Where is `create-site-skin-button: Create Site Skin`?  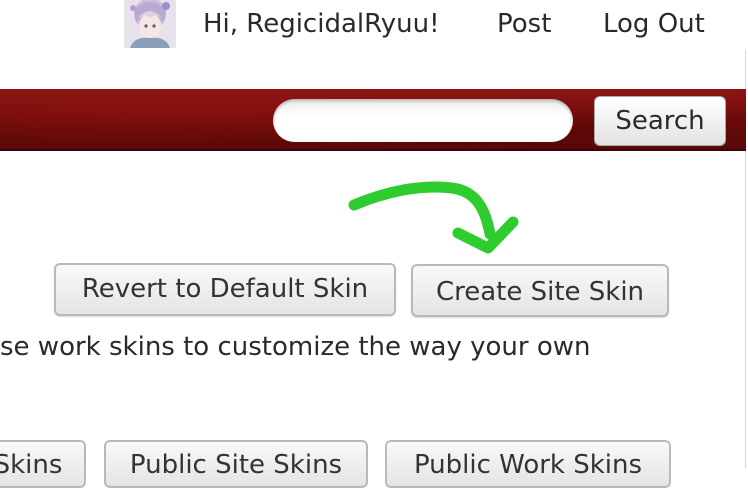 create-site-skin-button: Create Site Skin is located at coordinates (540, 290).